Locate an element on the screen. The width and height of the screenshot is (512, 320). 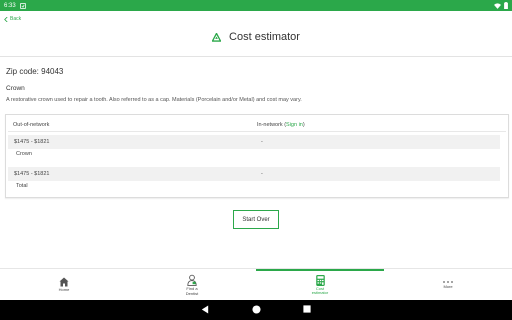
bottom-nav: Home Find a Dentist Cost estimator More is located at coordinates (256, 284).